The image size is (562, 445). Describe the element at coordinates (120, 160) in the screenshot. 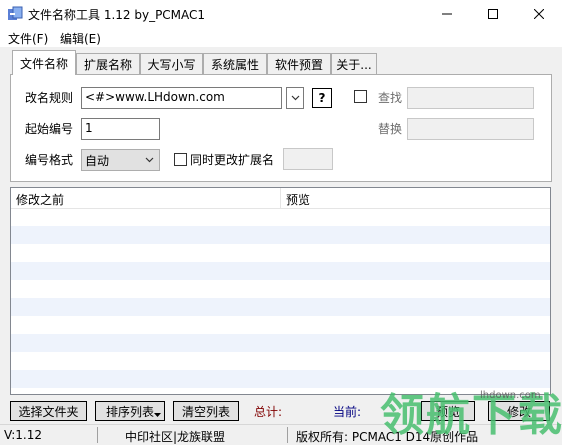

I see `number-format-select: 自动` at that location.